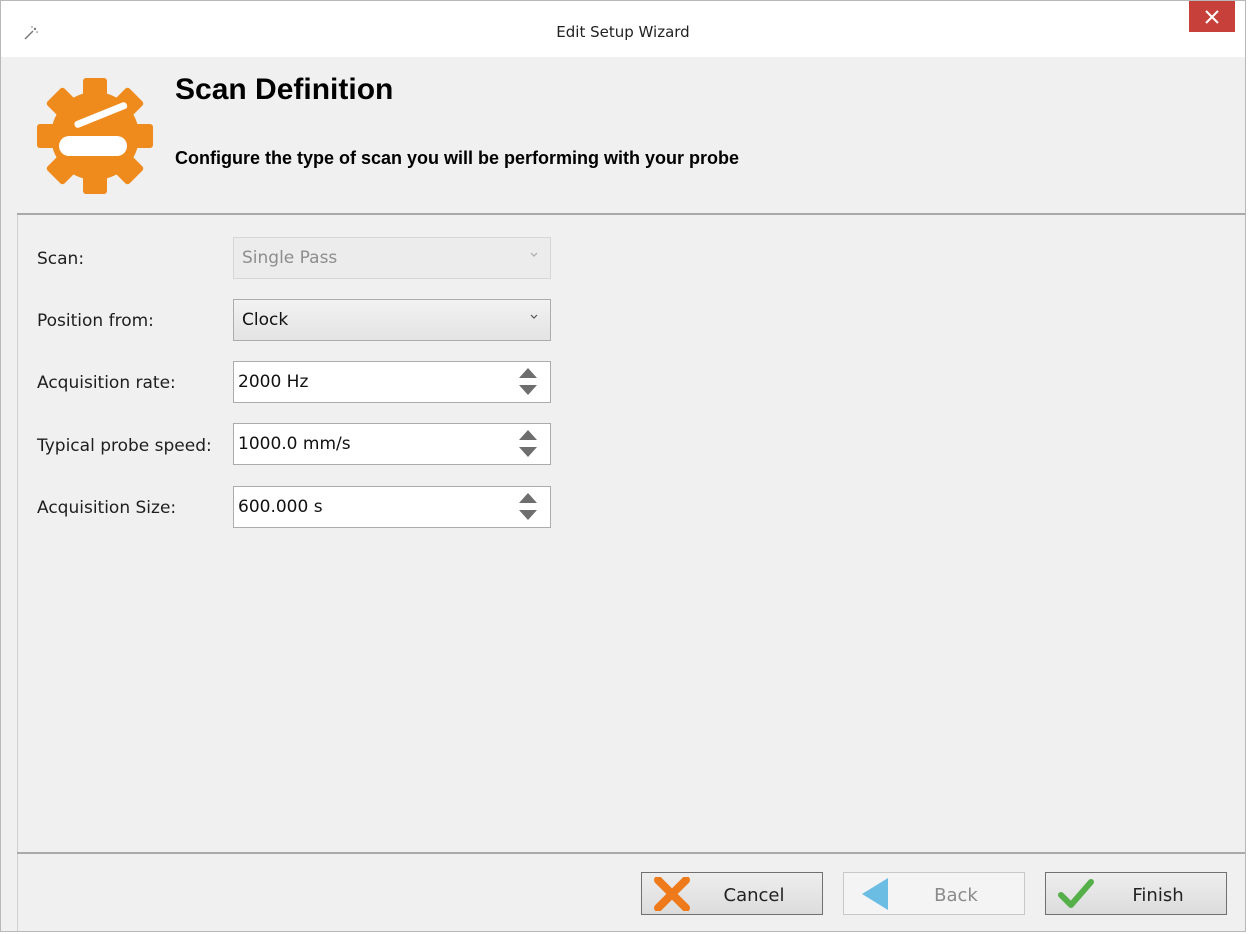 The height and width of the screenshot is (934, 1248). I want to click on back-button: Back, so click(934, 893).